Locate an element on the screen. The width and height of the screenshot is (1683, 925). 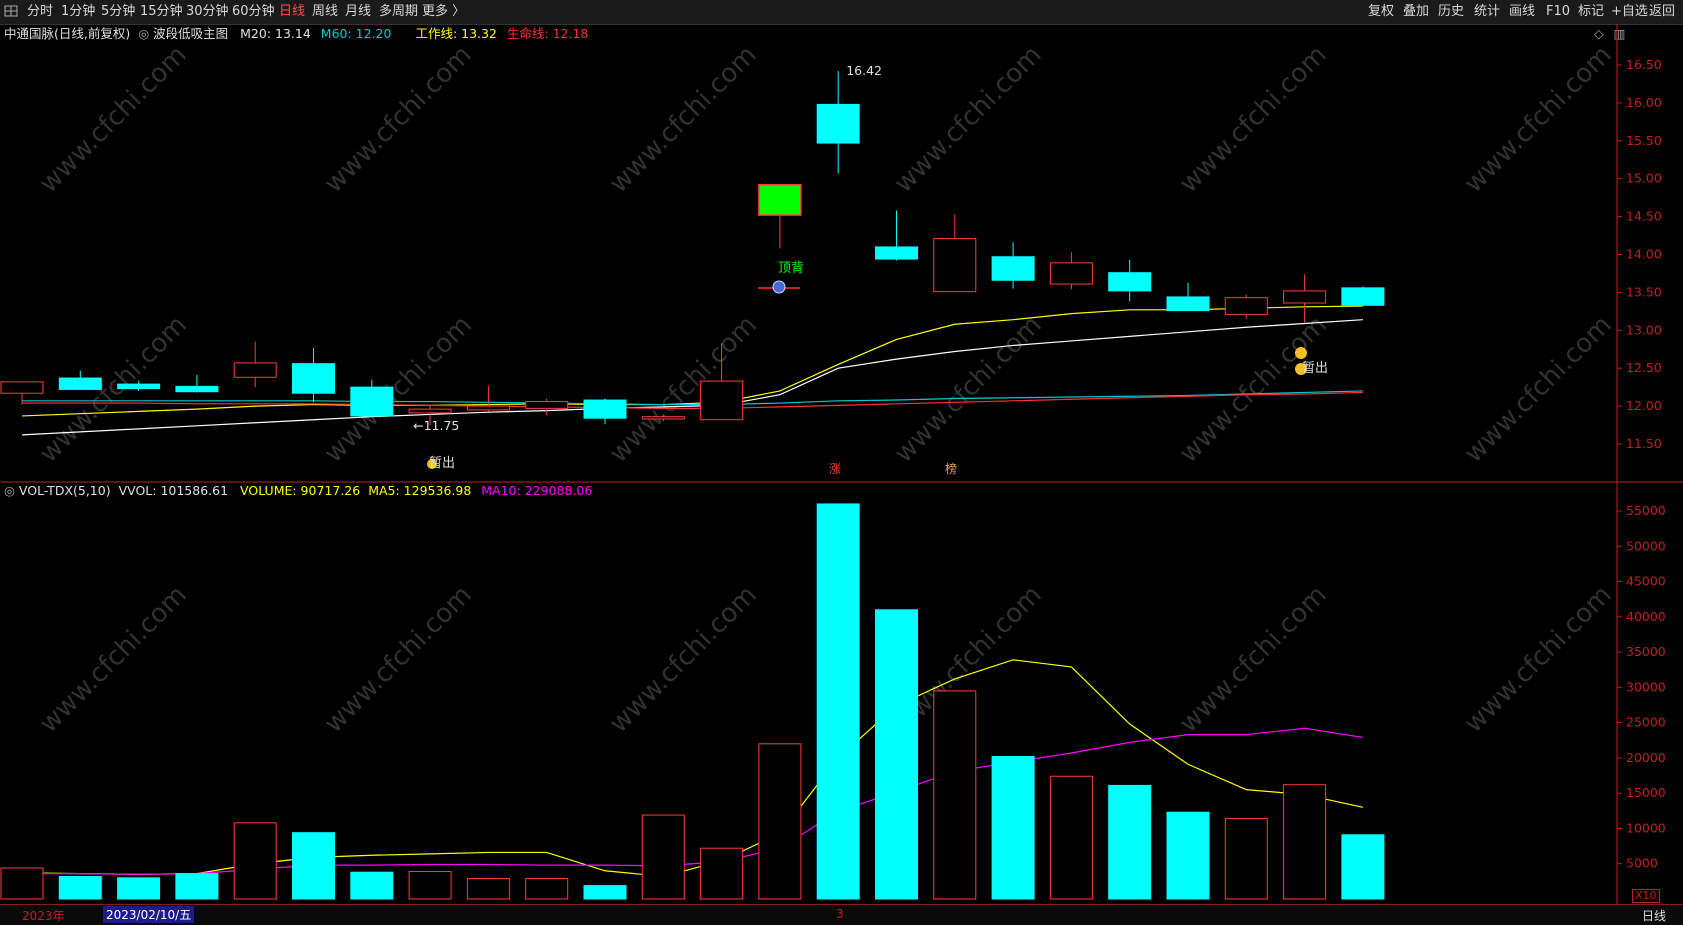
history-button: 历史 is located at coordinates (1451, 12).